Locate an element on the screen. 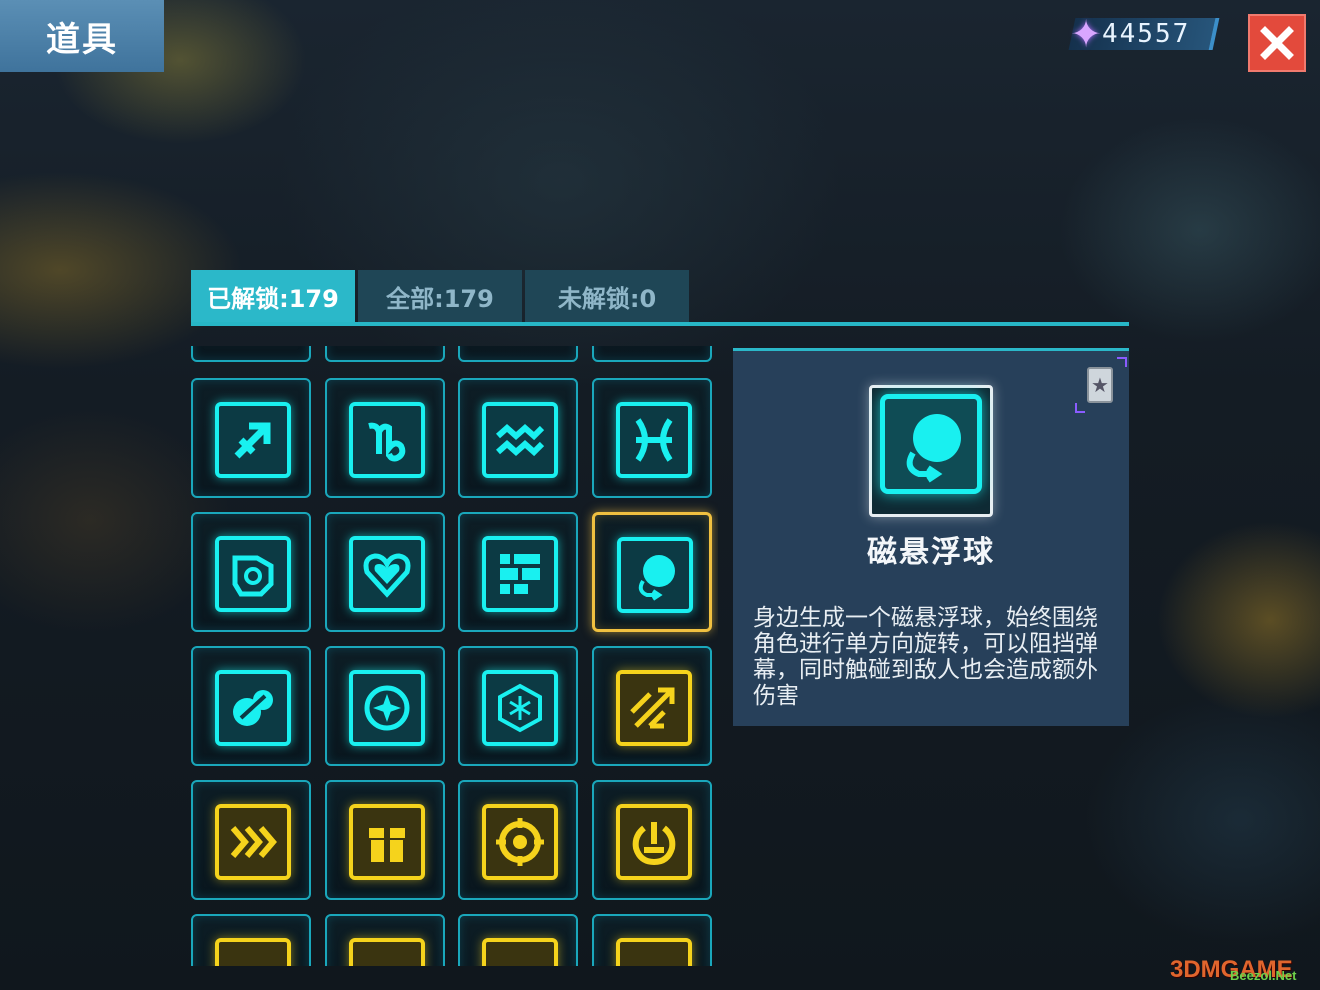  close-icon is located at coordinates (1277, 43).